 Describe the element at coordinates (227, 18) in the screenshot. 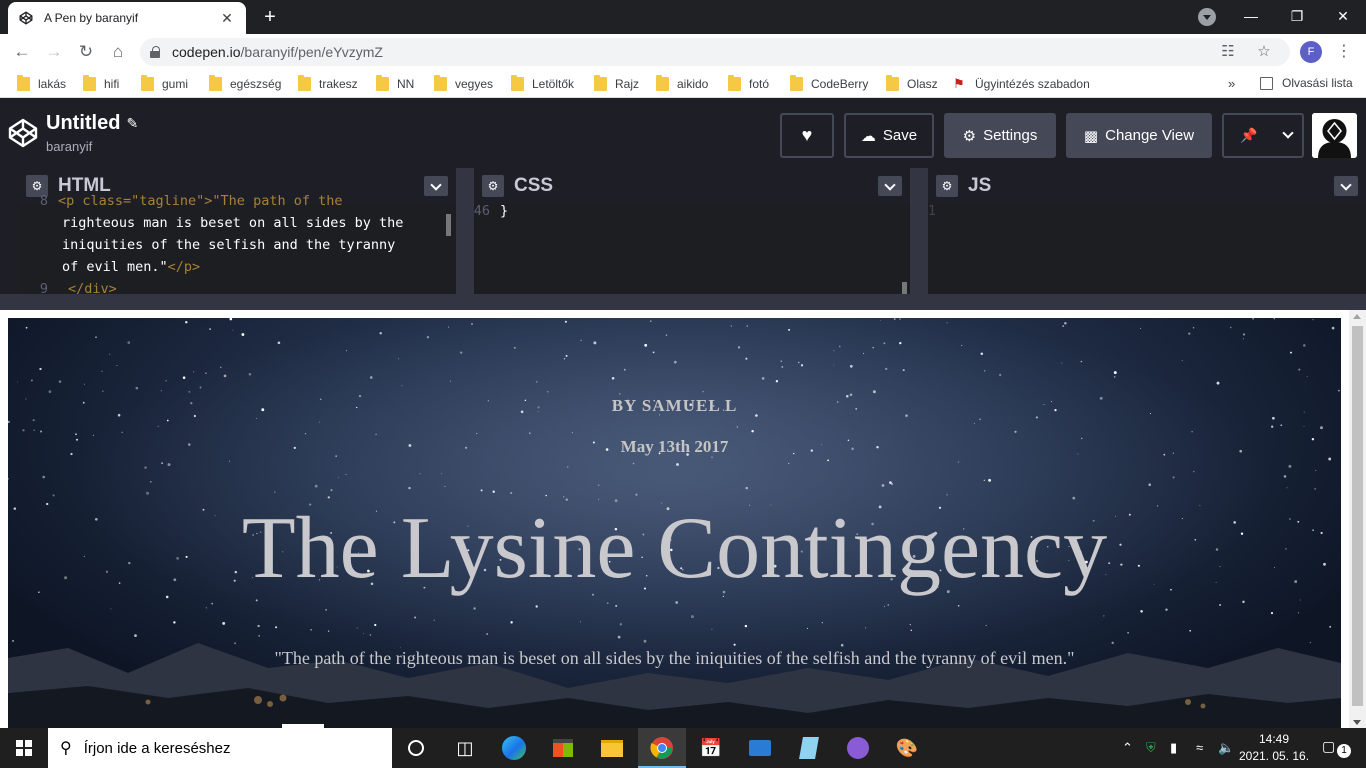

I see `tab-close-icon: ✕` at that location.